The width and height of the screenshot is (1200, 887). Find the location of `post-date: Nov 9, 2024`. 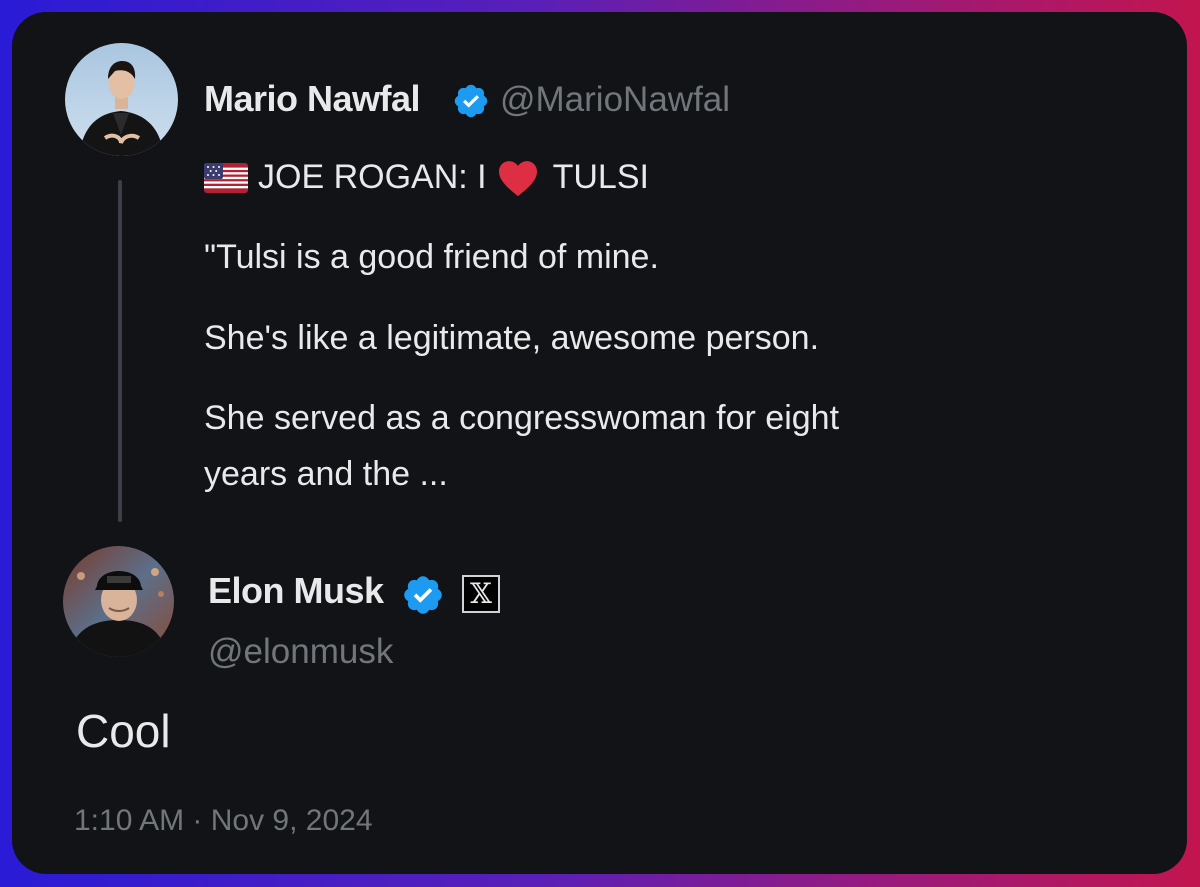

post-date: Nov 9, 2024 is located at coordinates (291, 820).